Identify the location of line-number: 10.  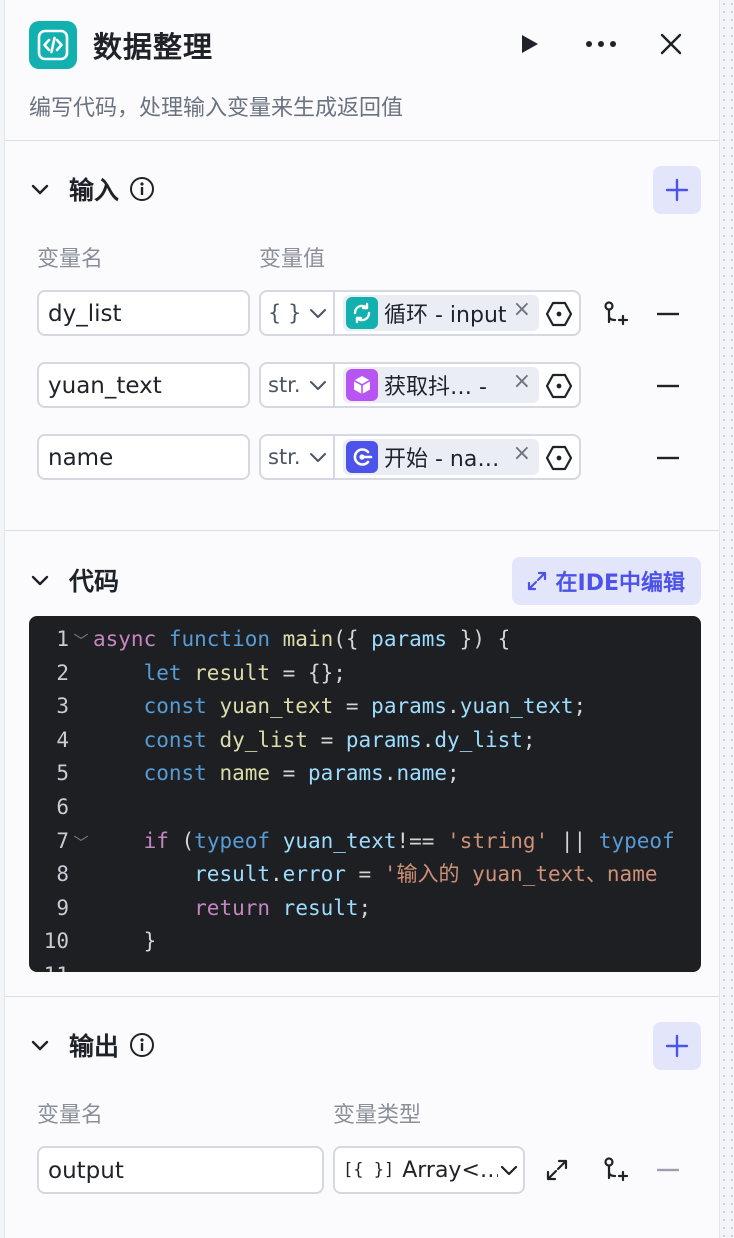
(56, 941).